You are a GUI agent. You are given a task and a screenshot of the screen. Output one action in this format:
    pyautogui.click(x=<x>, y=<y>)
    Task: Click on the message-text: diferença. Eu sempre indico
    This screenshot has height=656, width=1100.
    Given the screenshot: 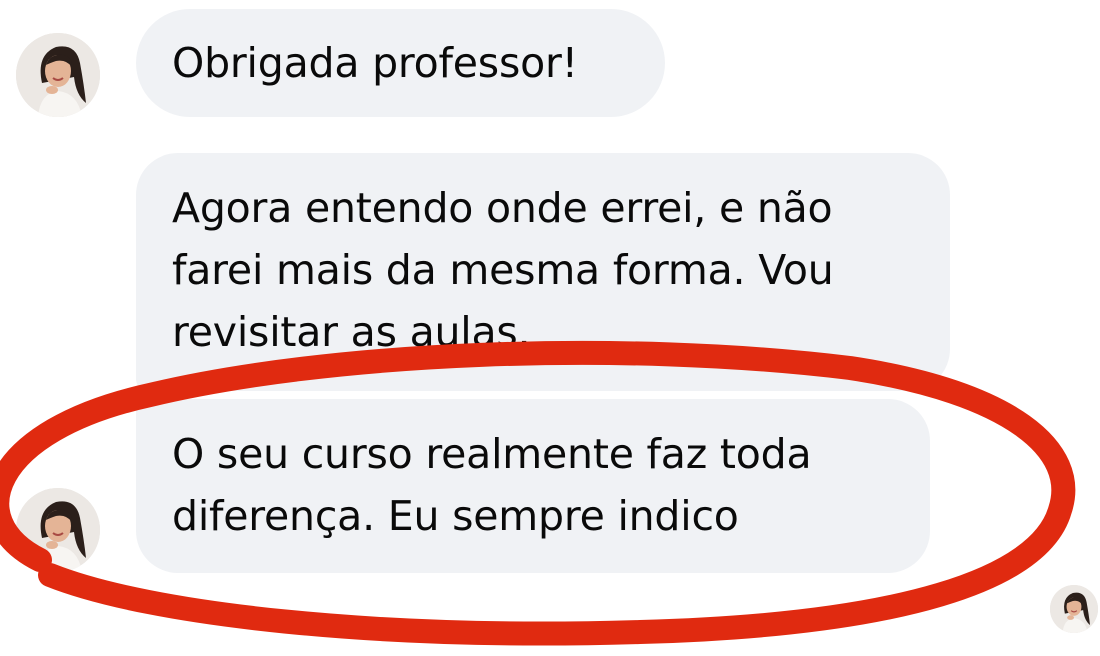 What is the action you would take?
    pyautogui.click(x=455, y=516)
    